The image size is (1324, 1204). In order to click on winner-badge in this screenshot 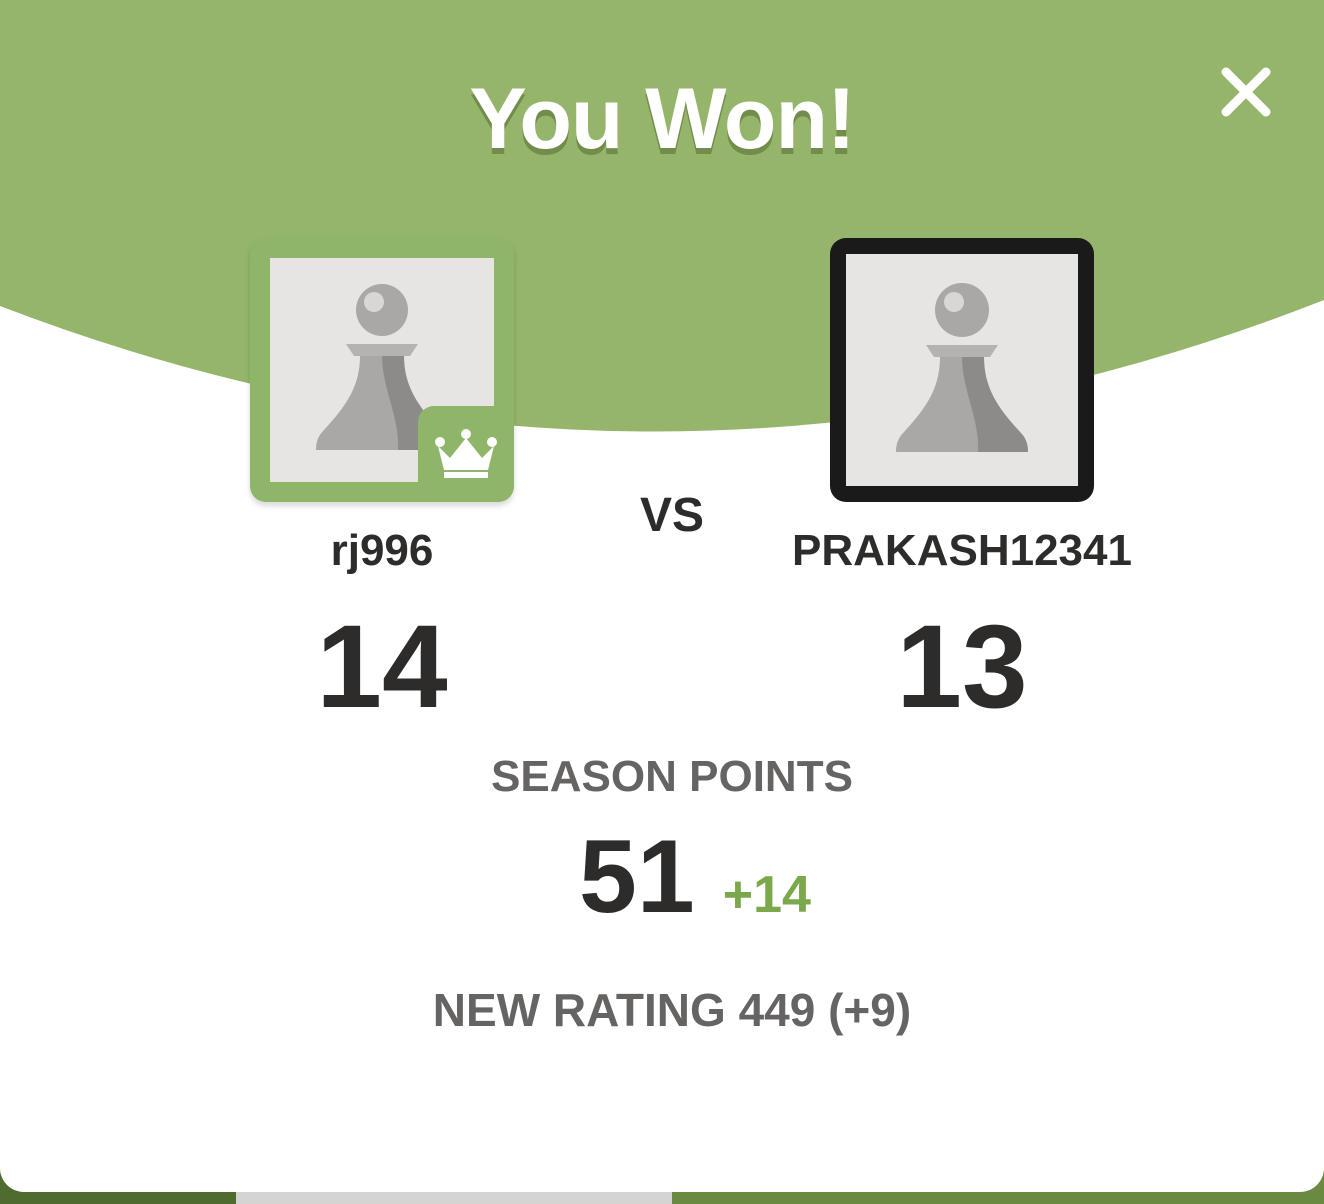, I will do `click(466, 454)`.